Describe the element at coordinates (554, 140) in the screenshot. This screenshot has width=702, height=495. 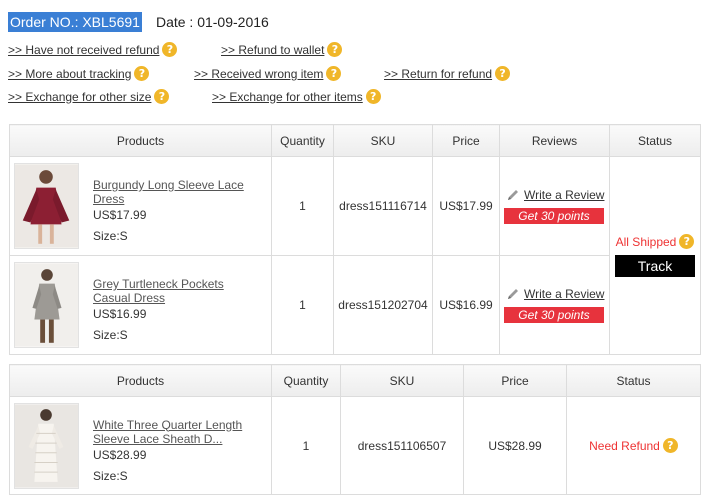
I see `header-reviews: Reviews` at that location.